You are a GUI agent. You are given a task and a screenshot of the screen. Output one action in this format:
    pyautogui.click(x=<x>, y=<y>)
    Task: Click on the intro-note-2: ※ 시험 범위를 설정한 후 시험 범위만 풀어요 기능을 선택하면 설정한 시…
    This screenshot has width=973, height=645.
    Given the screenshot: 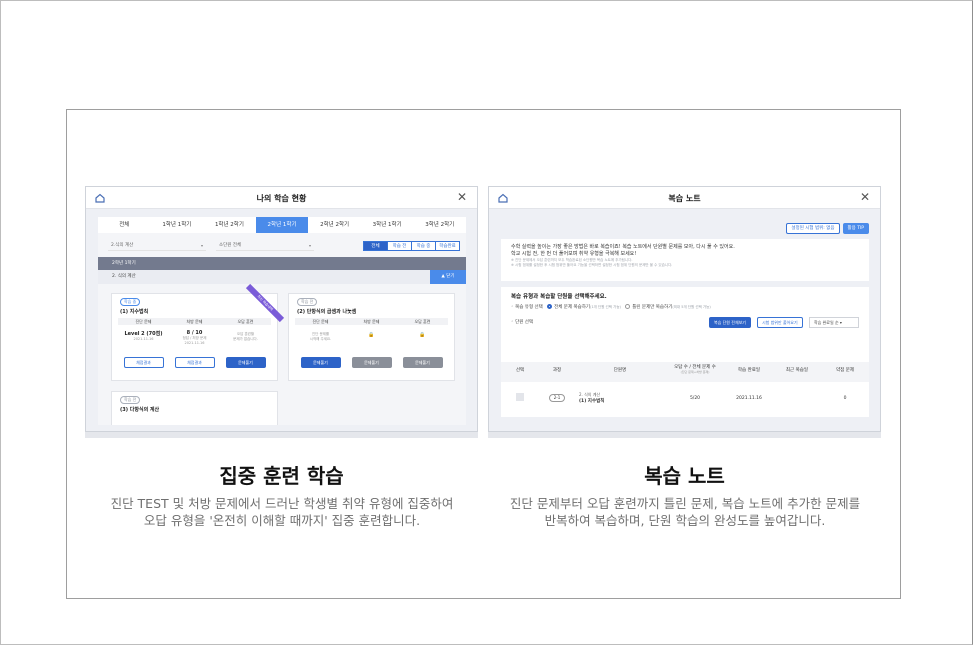 What is the action you would take?
    pyautogui.click(x=592, y=265)
    